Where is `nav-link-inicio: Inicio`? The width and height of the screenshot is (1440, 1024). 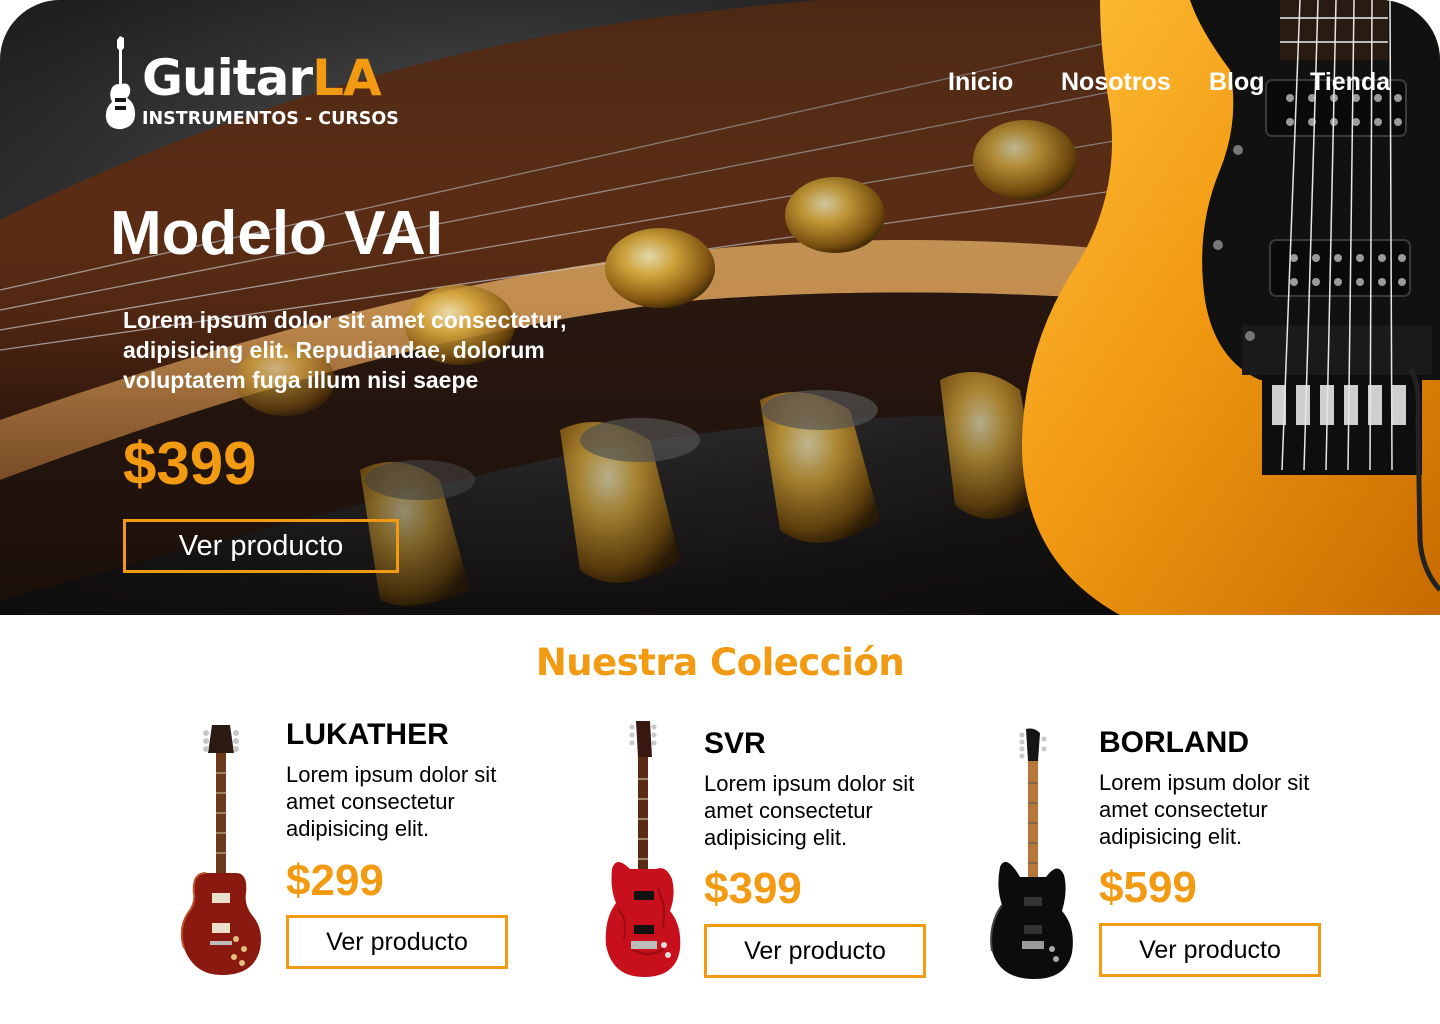 nav-link-inicio: Inicio is located at coordinates (980, 82).